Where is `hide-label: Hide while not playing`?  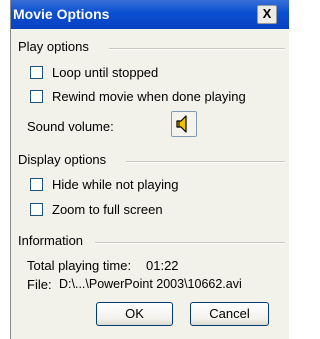 hide-label: Hide while not playing is located at coordinates (115, 184).